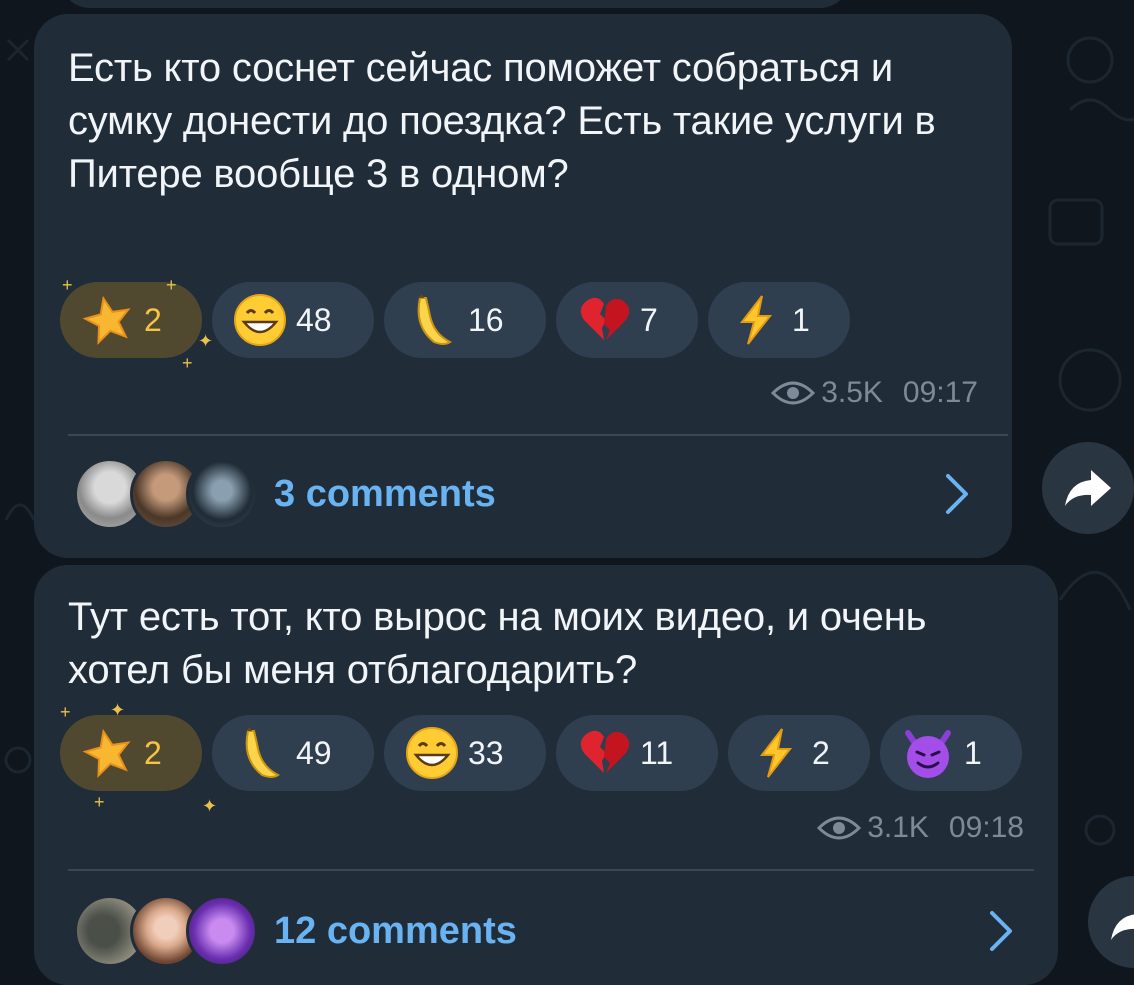 The height and width of the screenshot is (985, 1134). Describe the element at coordinates (385, 493) in the screenshot. I see `comments-count-label: 3 comments` at that location.